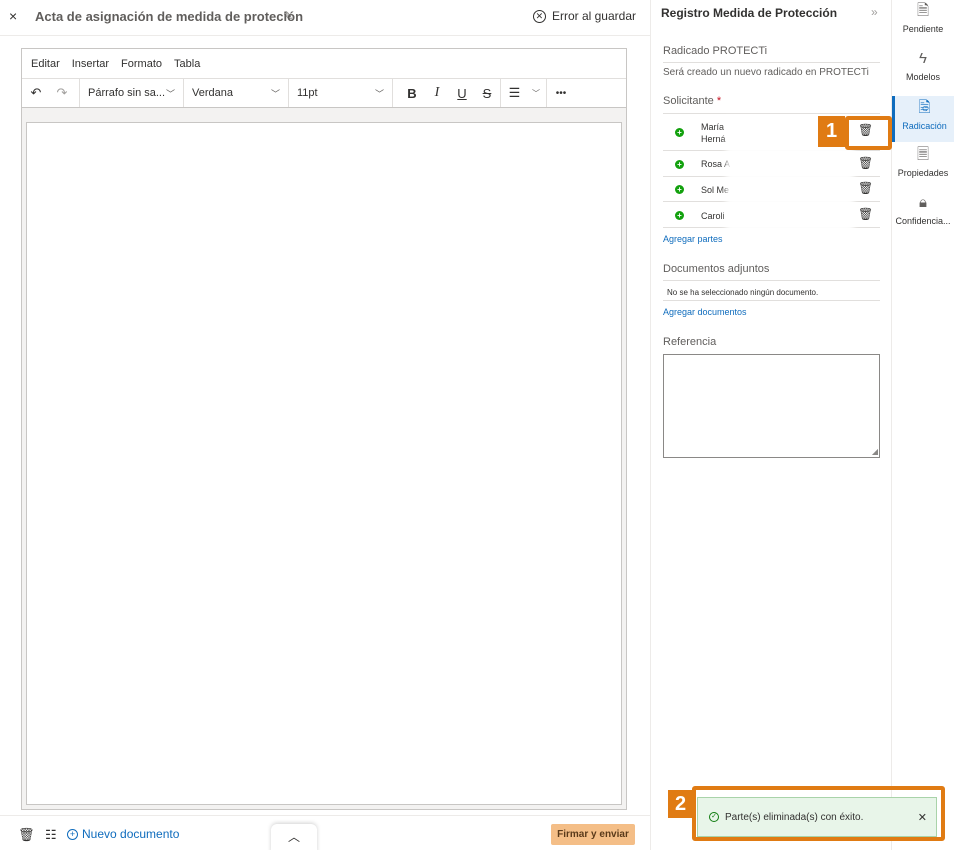  What do you see at coordinates (923, 202) in the screenshot?
I see `lock-icon: 🔒︎` at bounding box center [923, 202].